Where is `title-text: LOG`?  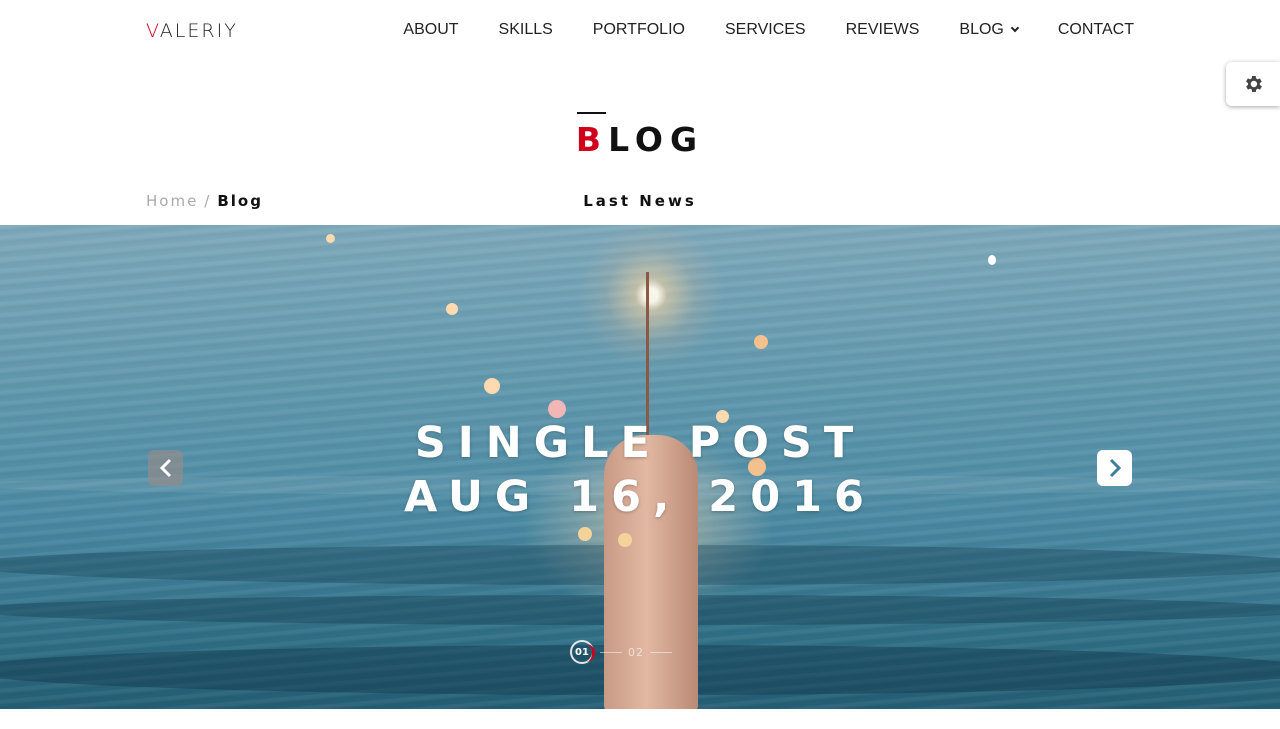 title-text: LOG is located at coordinates (656, 139).